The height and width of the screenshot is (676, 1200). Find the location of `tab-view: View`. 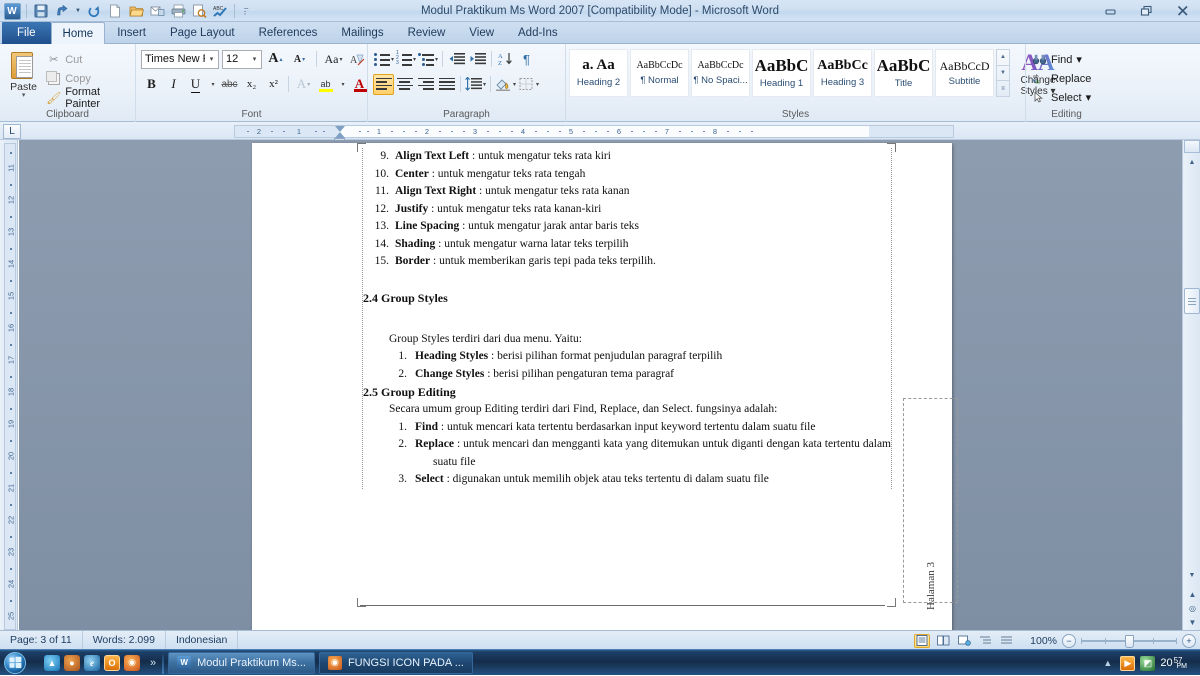

tab-view: View is located at coordinates (481, 33).